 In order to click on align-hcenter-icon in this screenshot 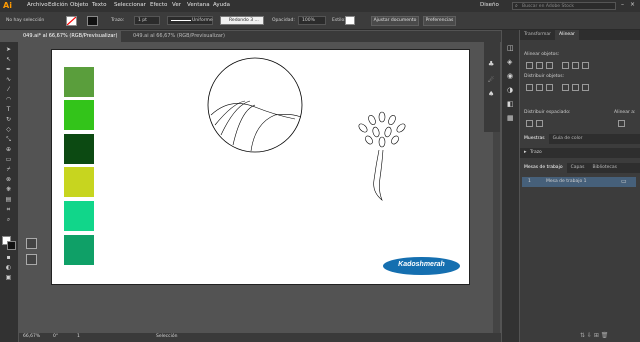, I will do `click(539, 65)`.